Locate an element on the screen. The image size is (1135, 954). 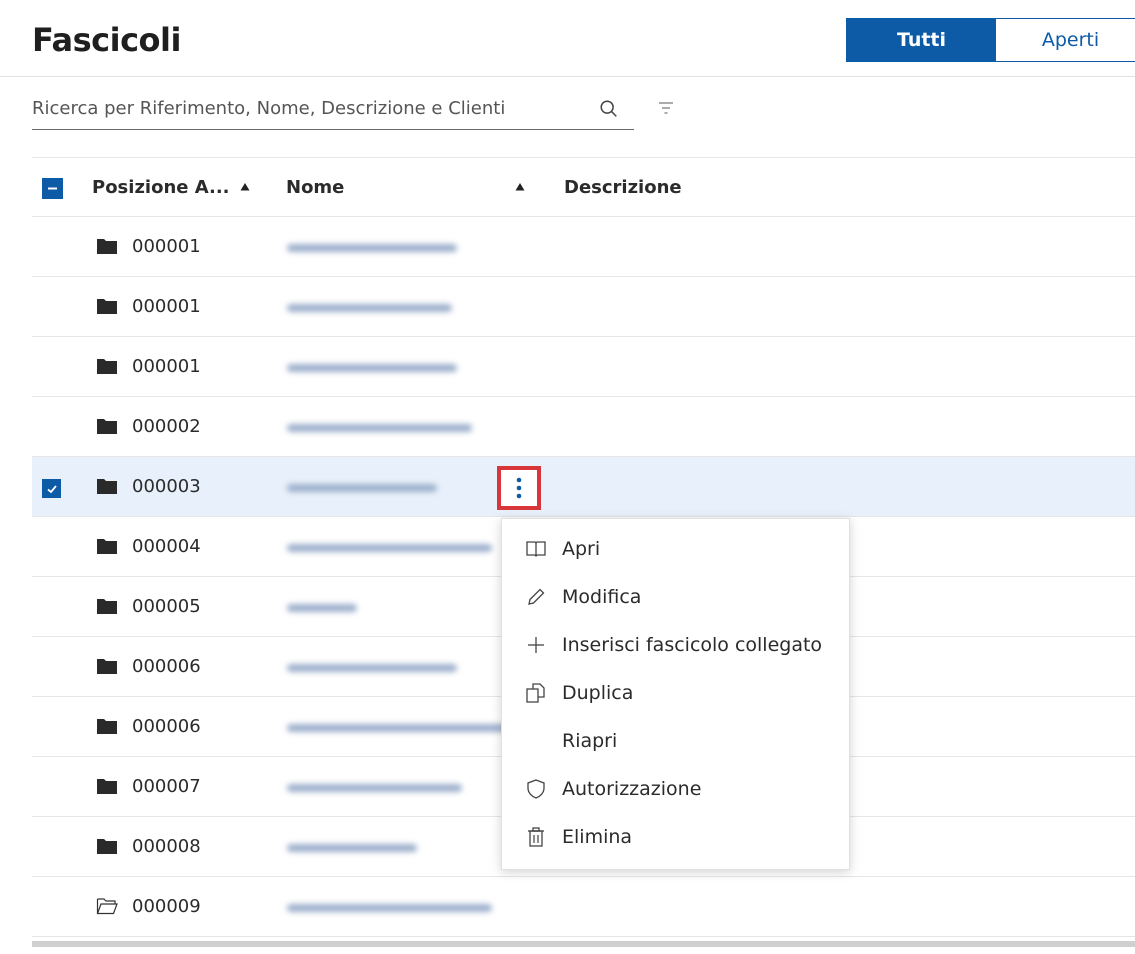
row-position-code: 000004 is located at coordinates (166, 546).